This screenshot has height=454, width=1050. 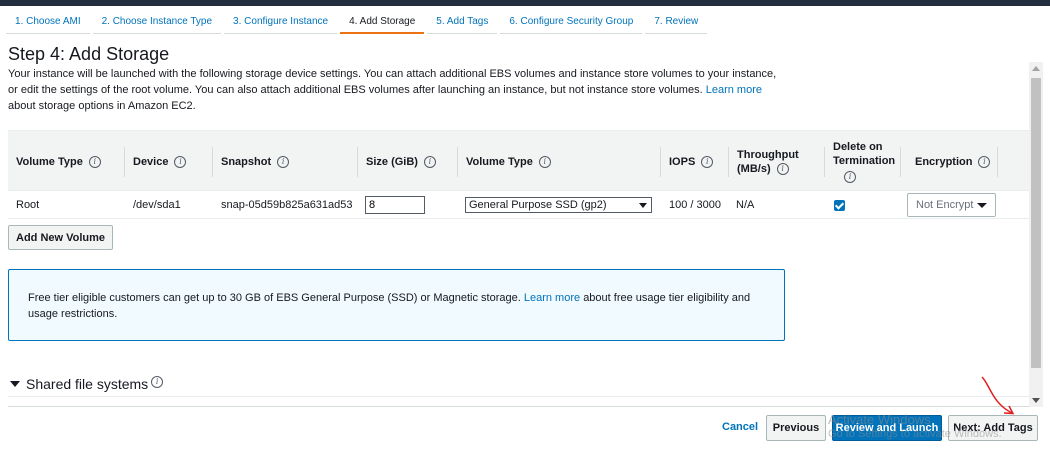 What do you see at coordinates (281, 20) in the screenshot?
I see `step-configure-instance: 3. Configure Instance` at bounding box center [281, 20].